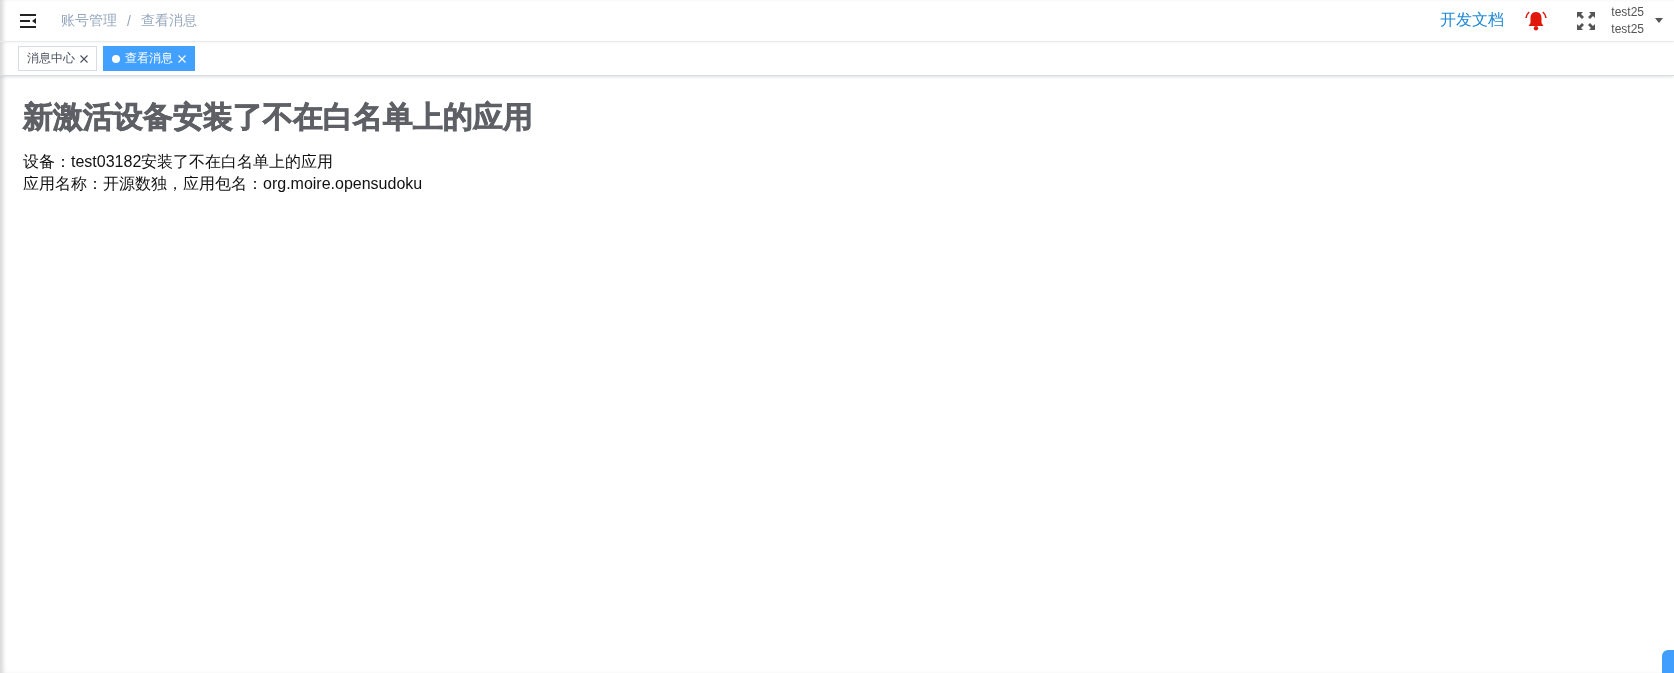 The image size is (1674, 673). I want to click on caret-icon, so click(1659, 20).